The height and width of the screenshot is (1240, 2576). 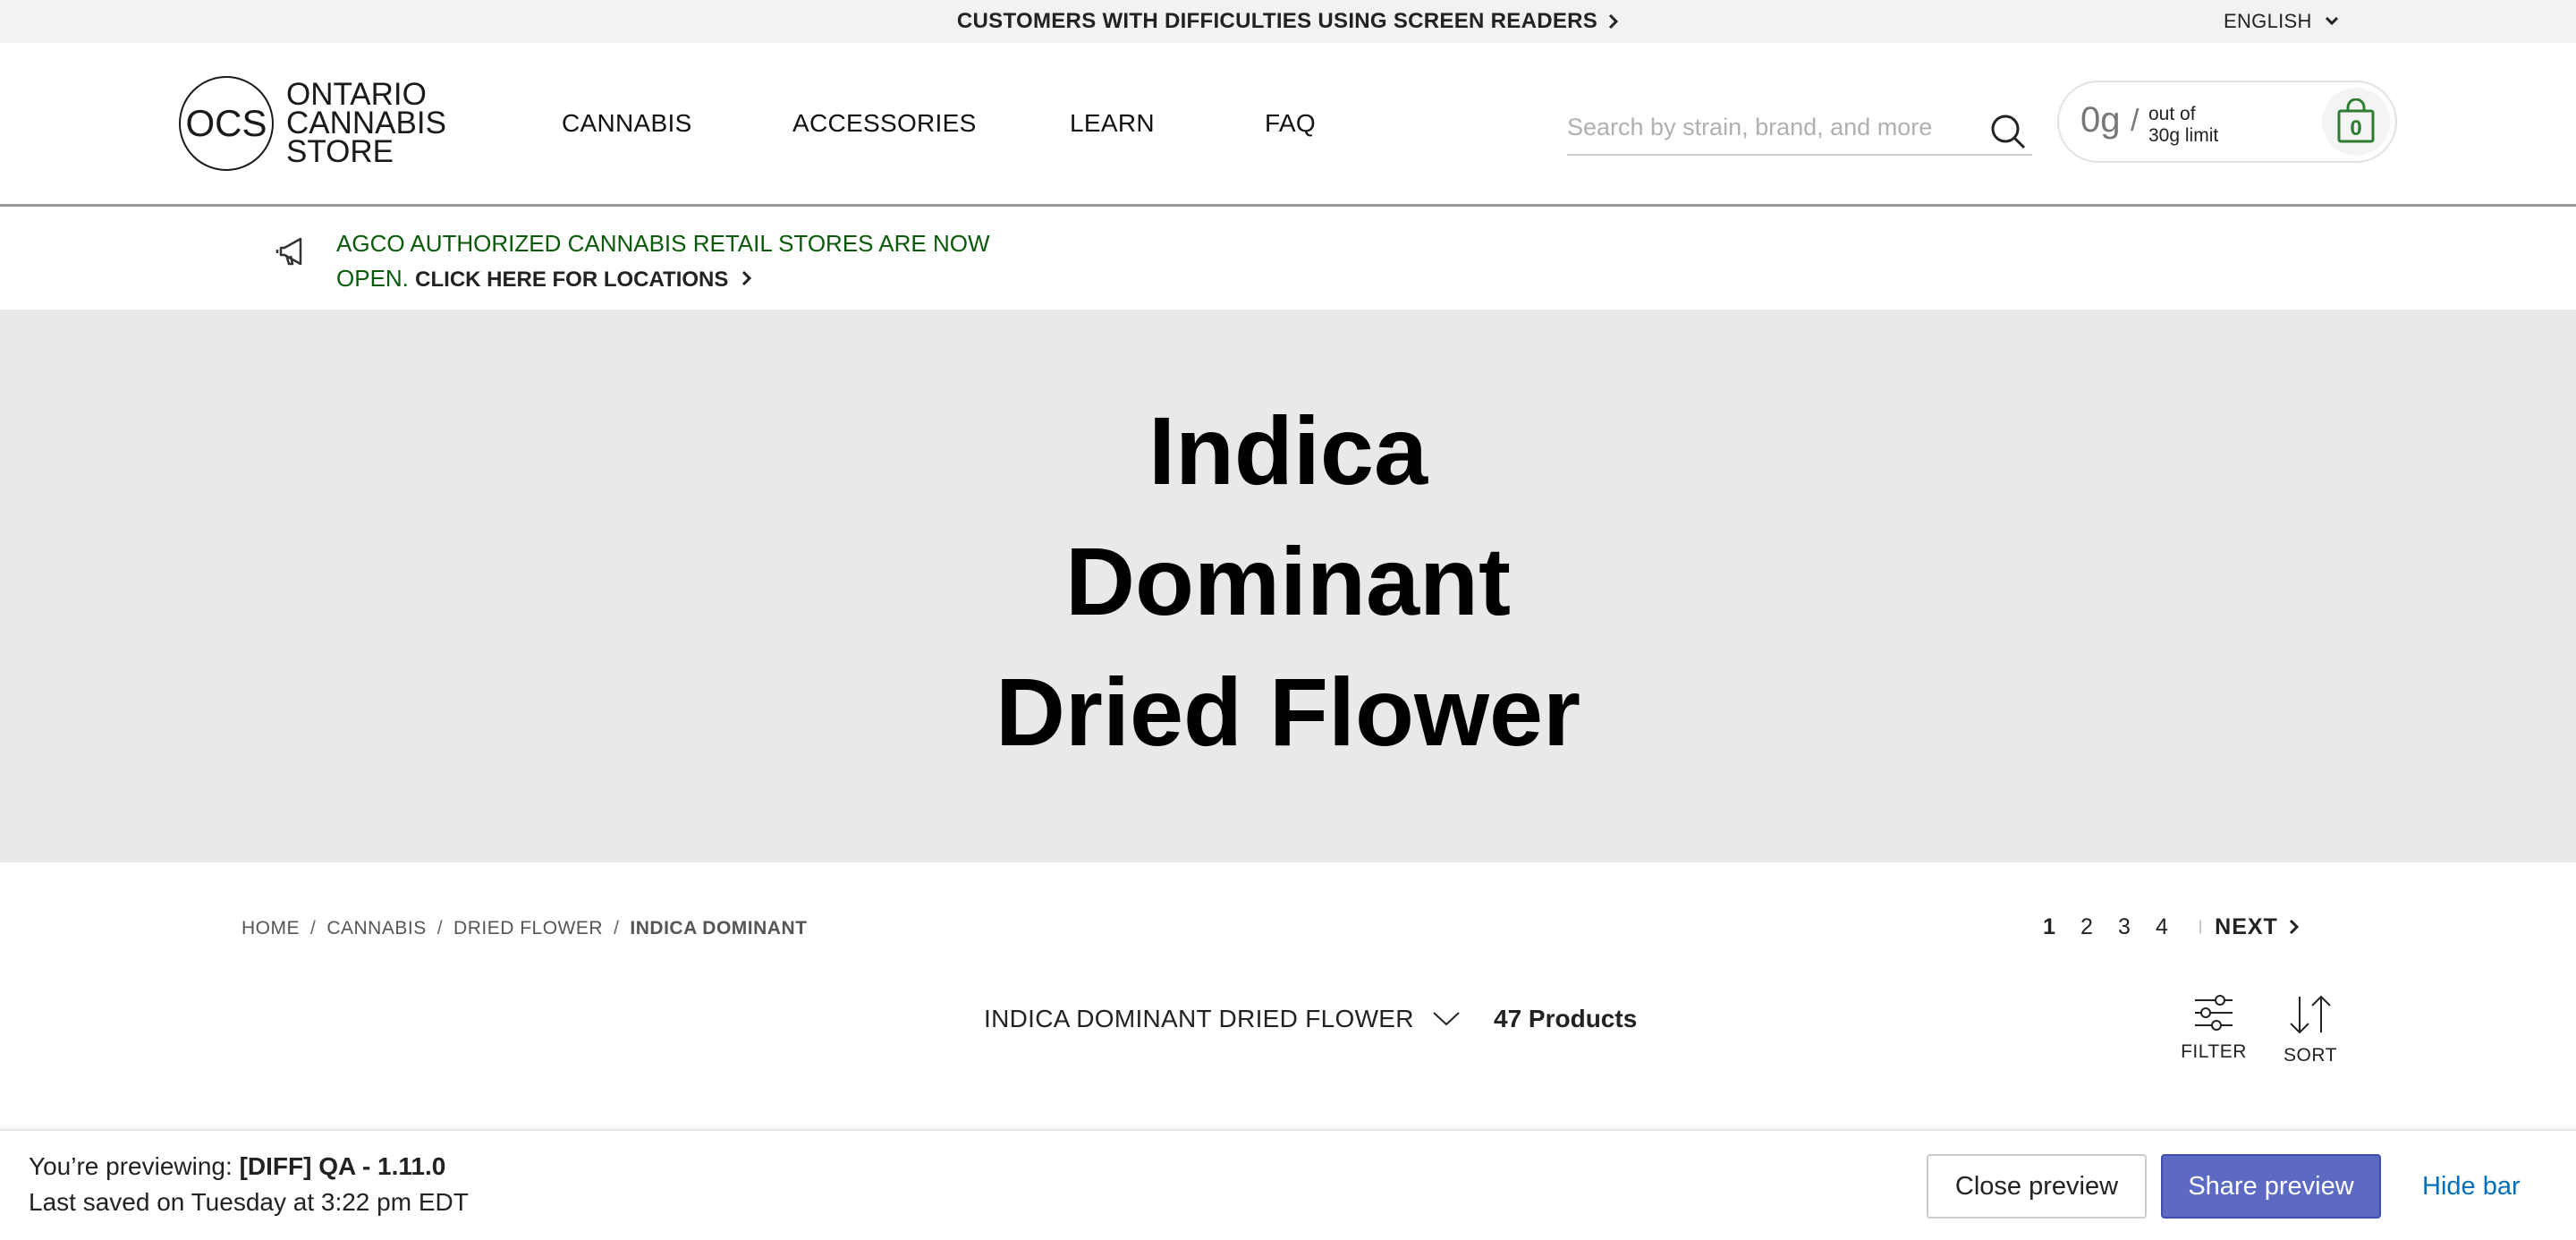 What do you see at coordinates (226, 123) in the screenshot?
I see `logo-mark: OCS` at bounding box center [226, 123].